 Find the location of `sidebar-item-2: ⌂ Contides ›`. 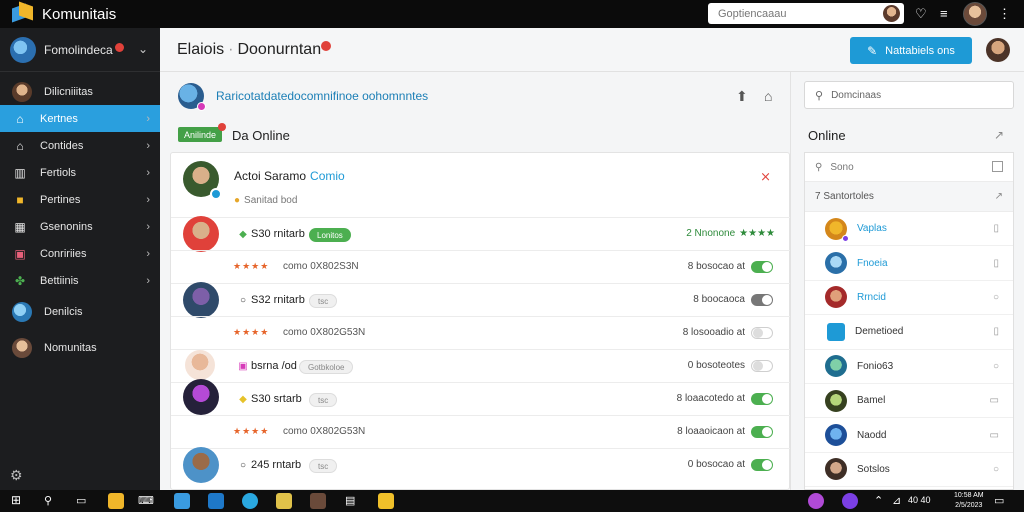

sidebar-item-2: ⌂ Contides › is located at coordinates (80, 145).